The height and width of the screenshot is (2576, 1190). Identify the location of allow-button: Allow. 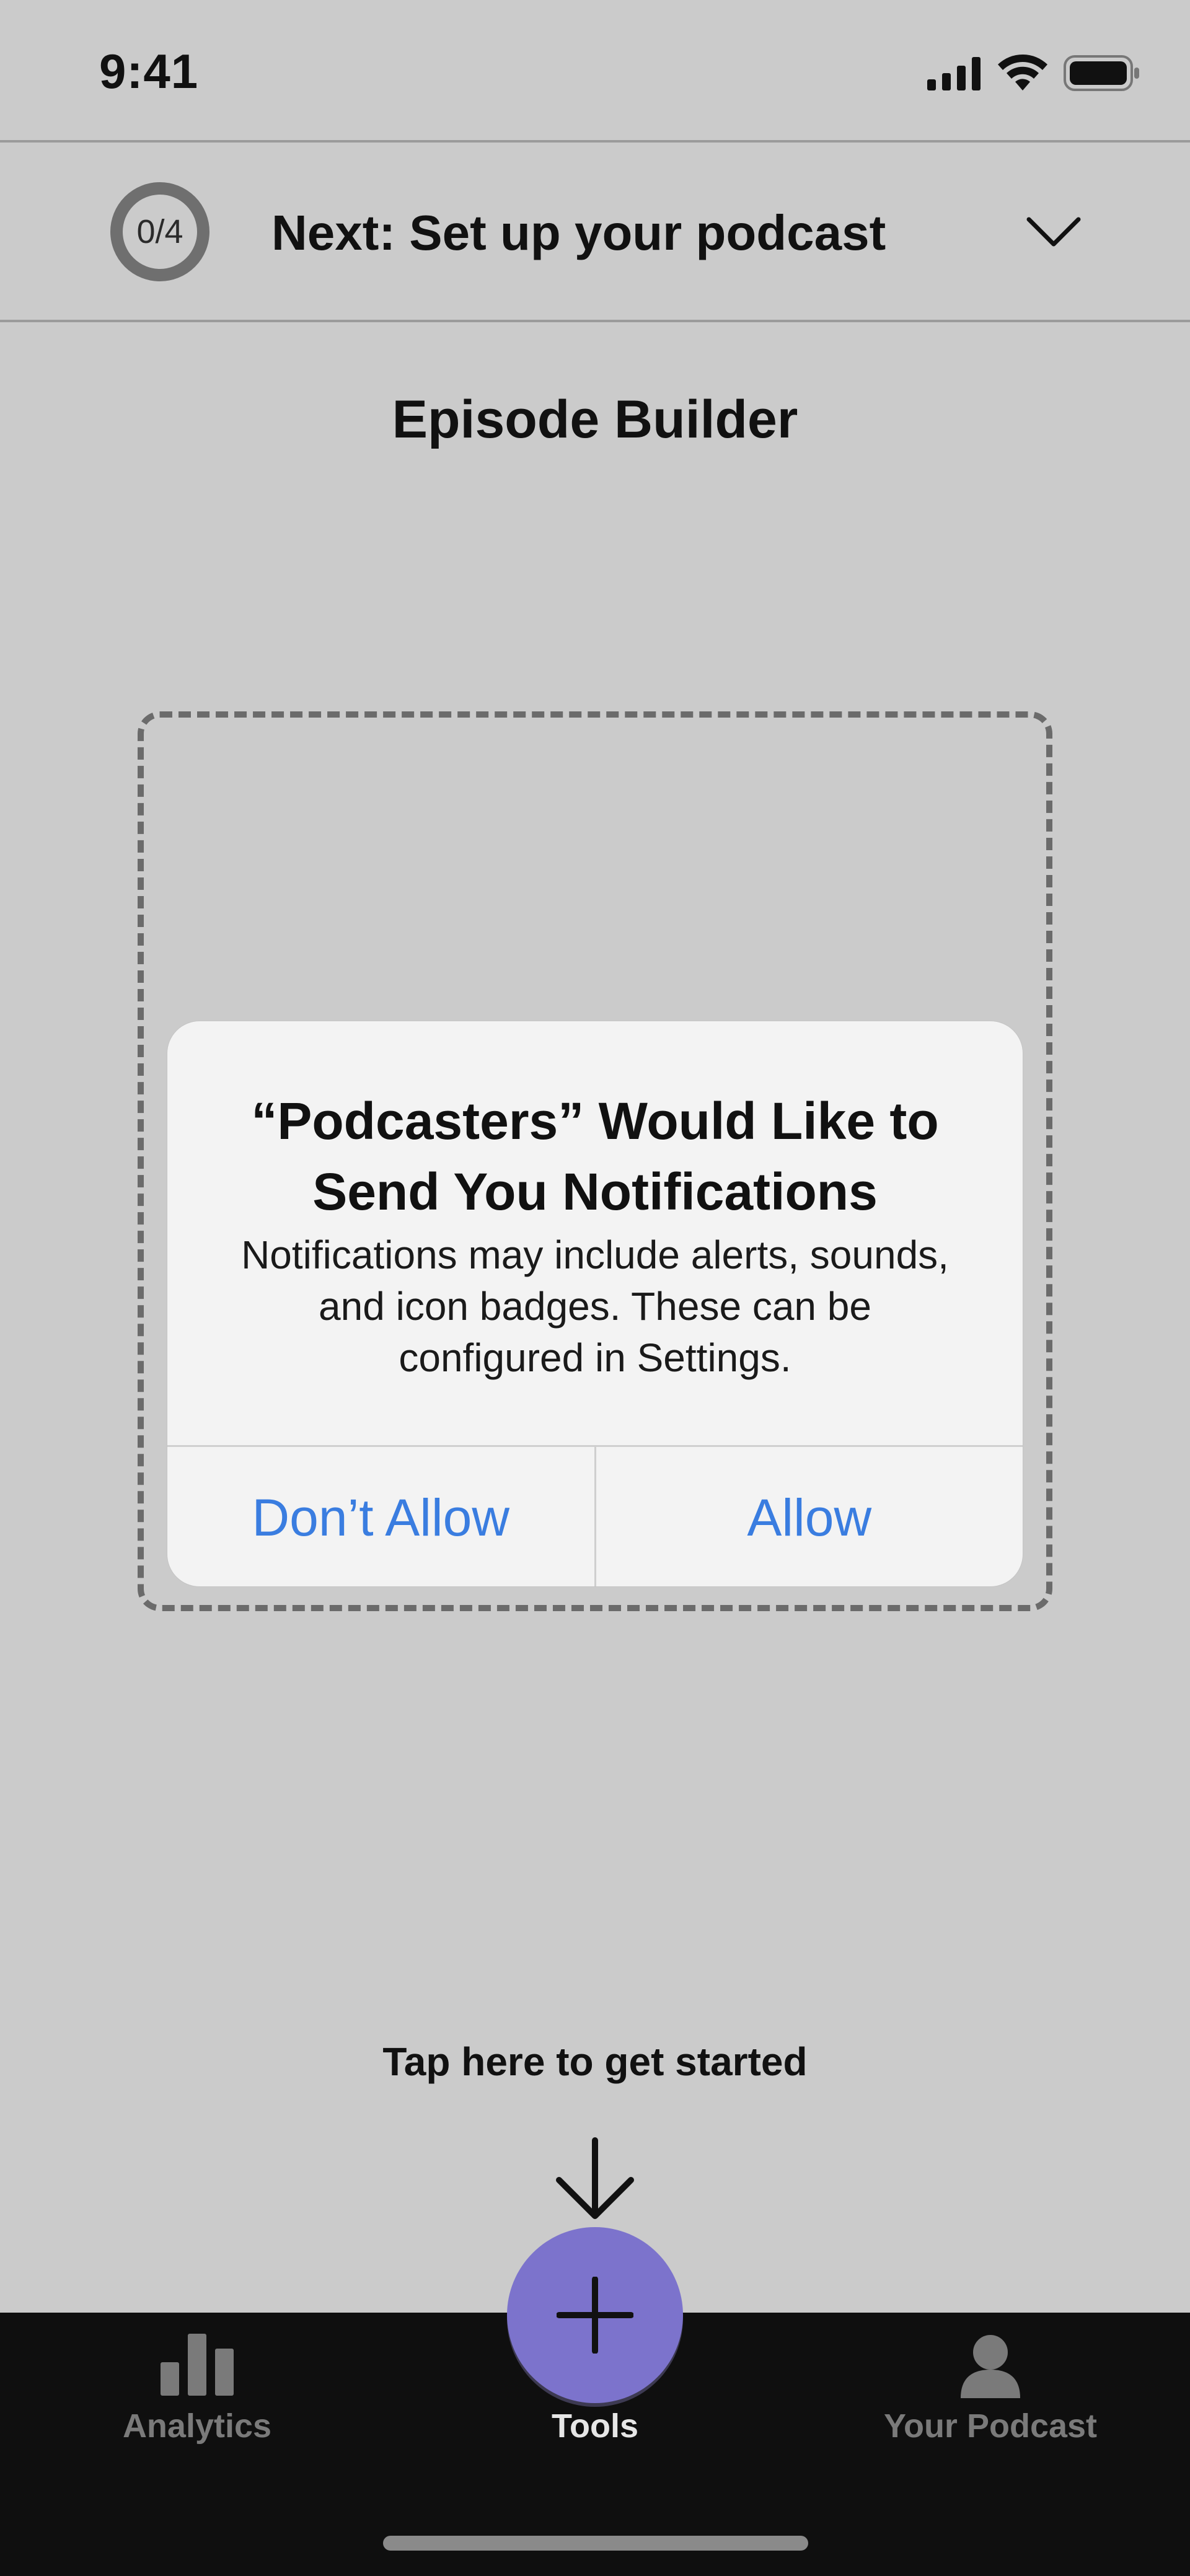
(808, 1517).